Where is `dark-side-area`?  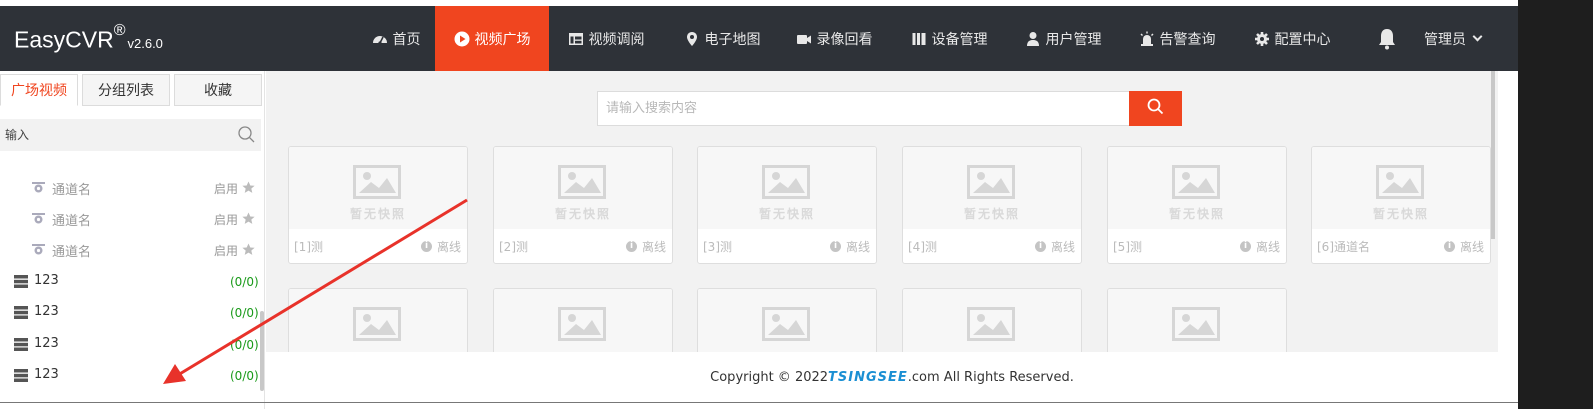
dark-side-area is located at coordinates (1555, 204).